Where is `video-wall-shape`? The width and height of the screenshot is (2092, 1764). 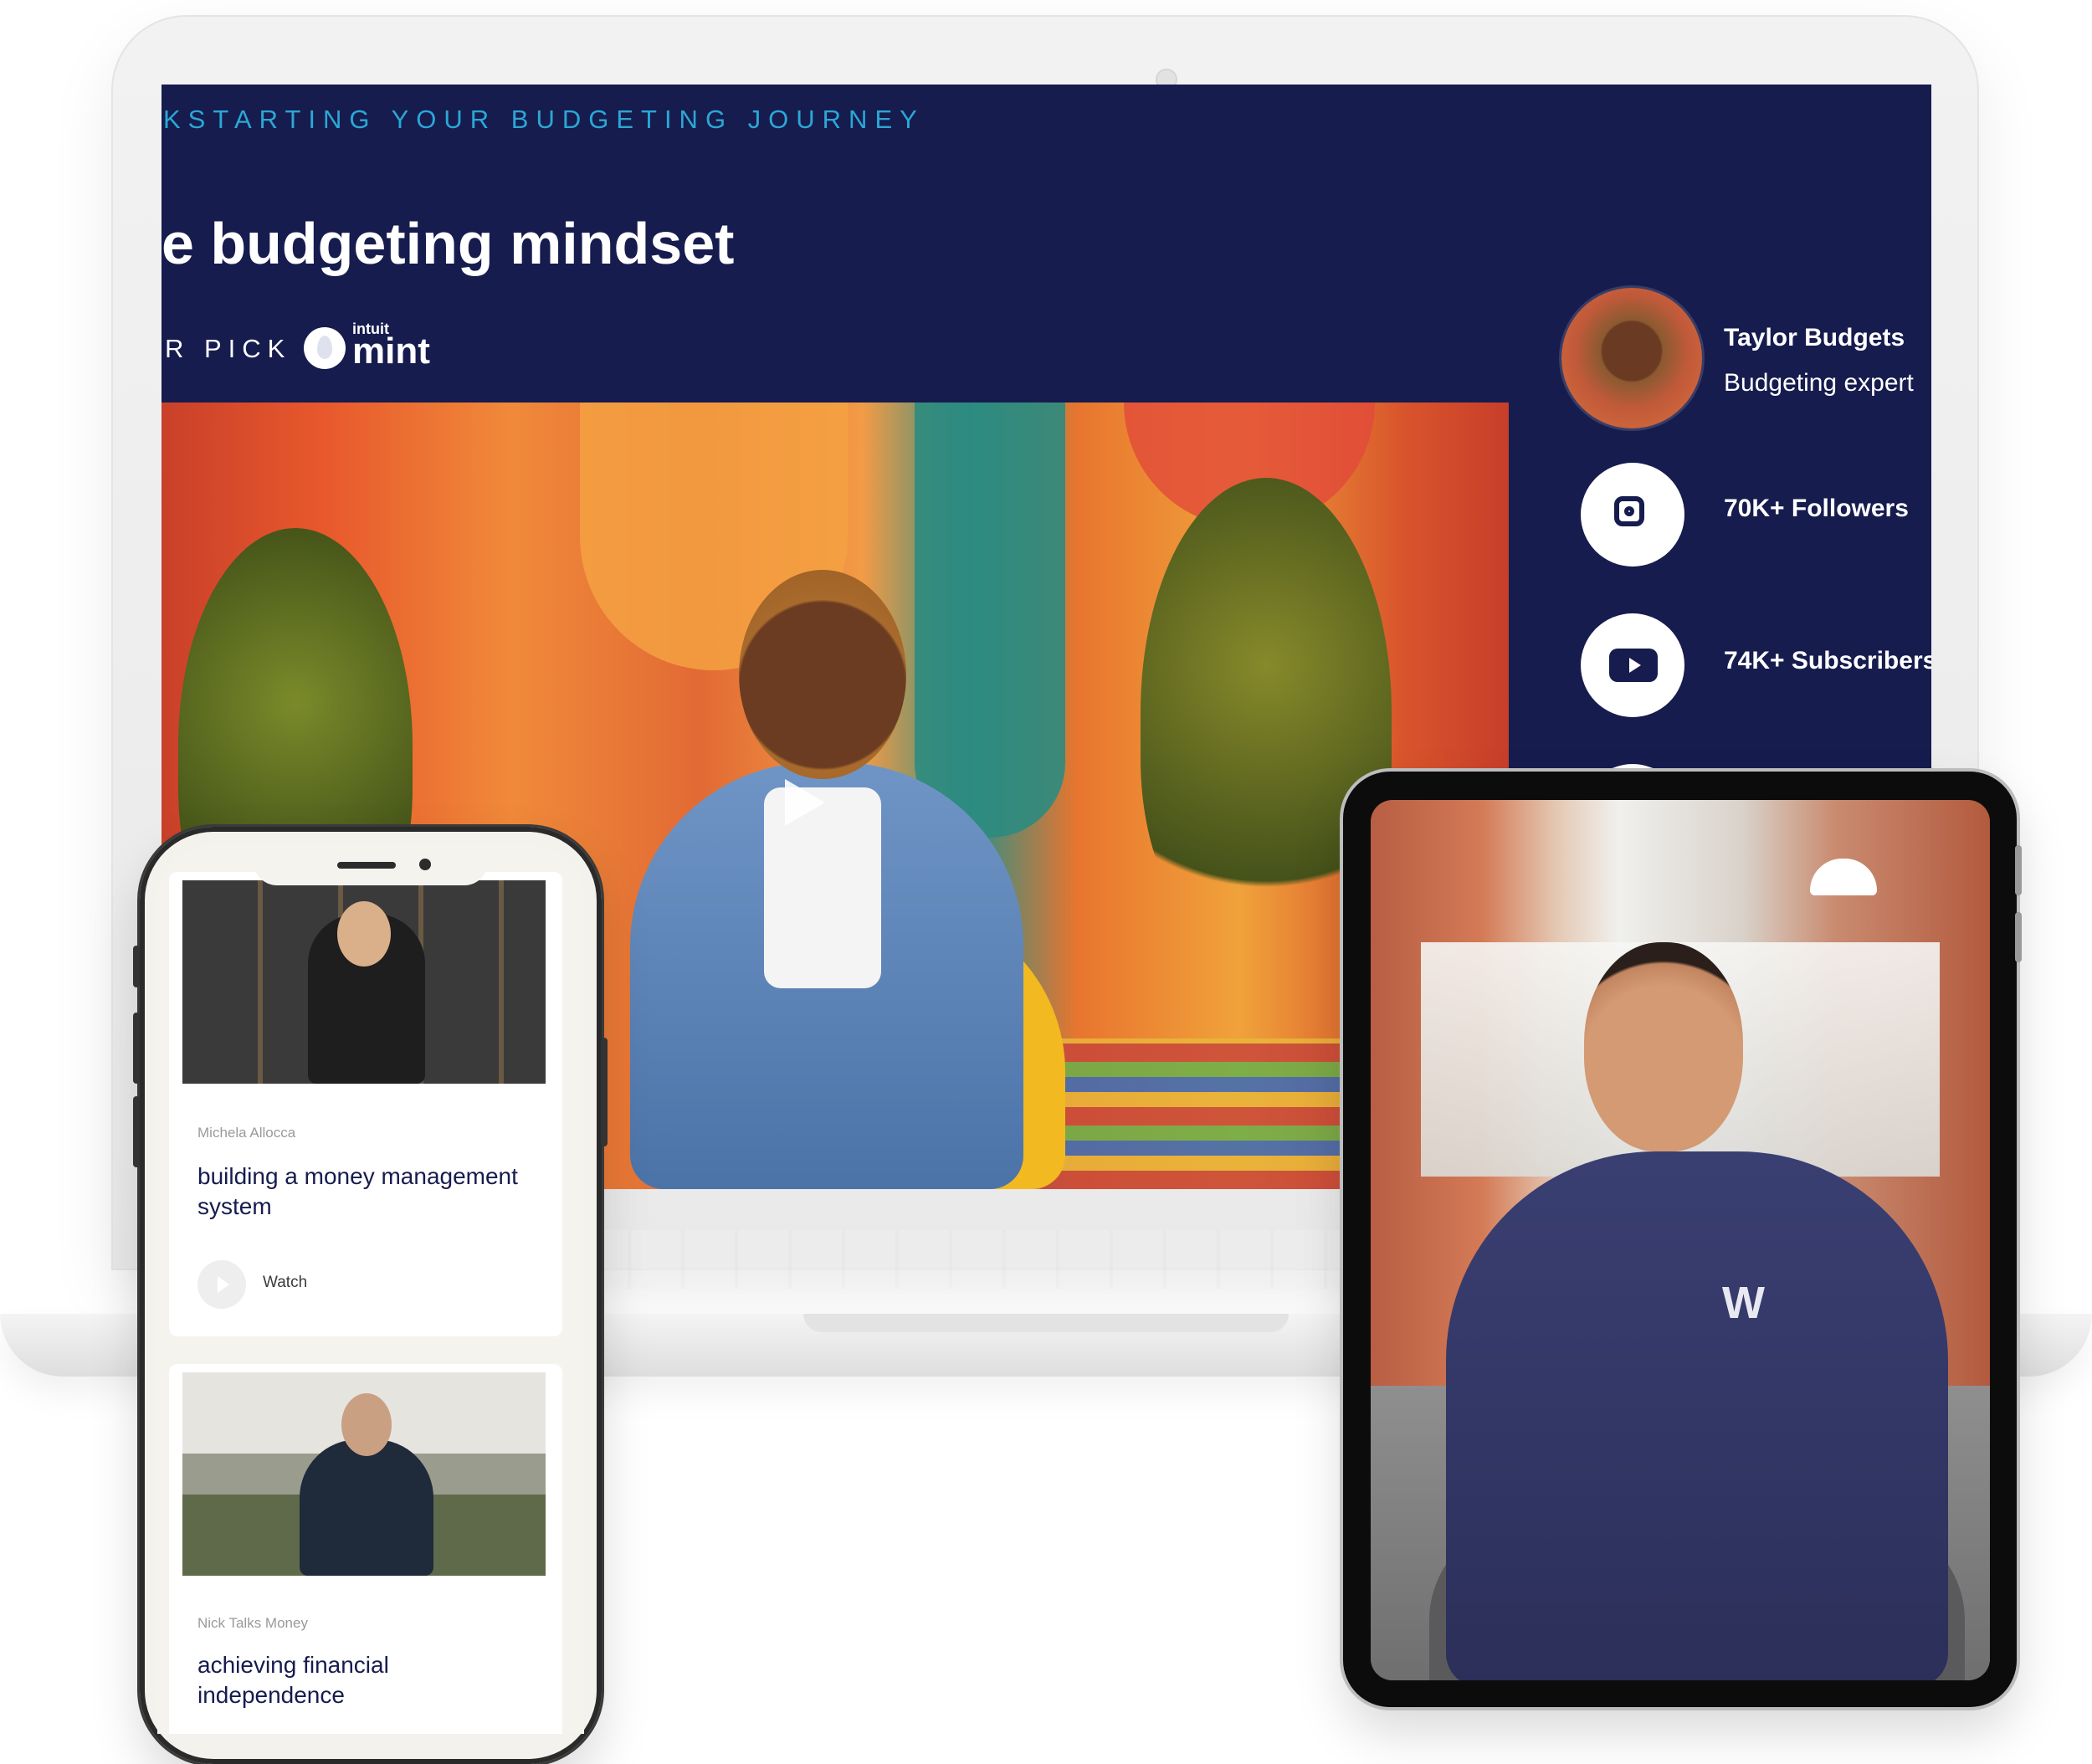
video-wall-shape is located at coordinates (990, 620).